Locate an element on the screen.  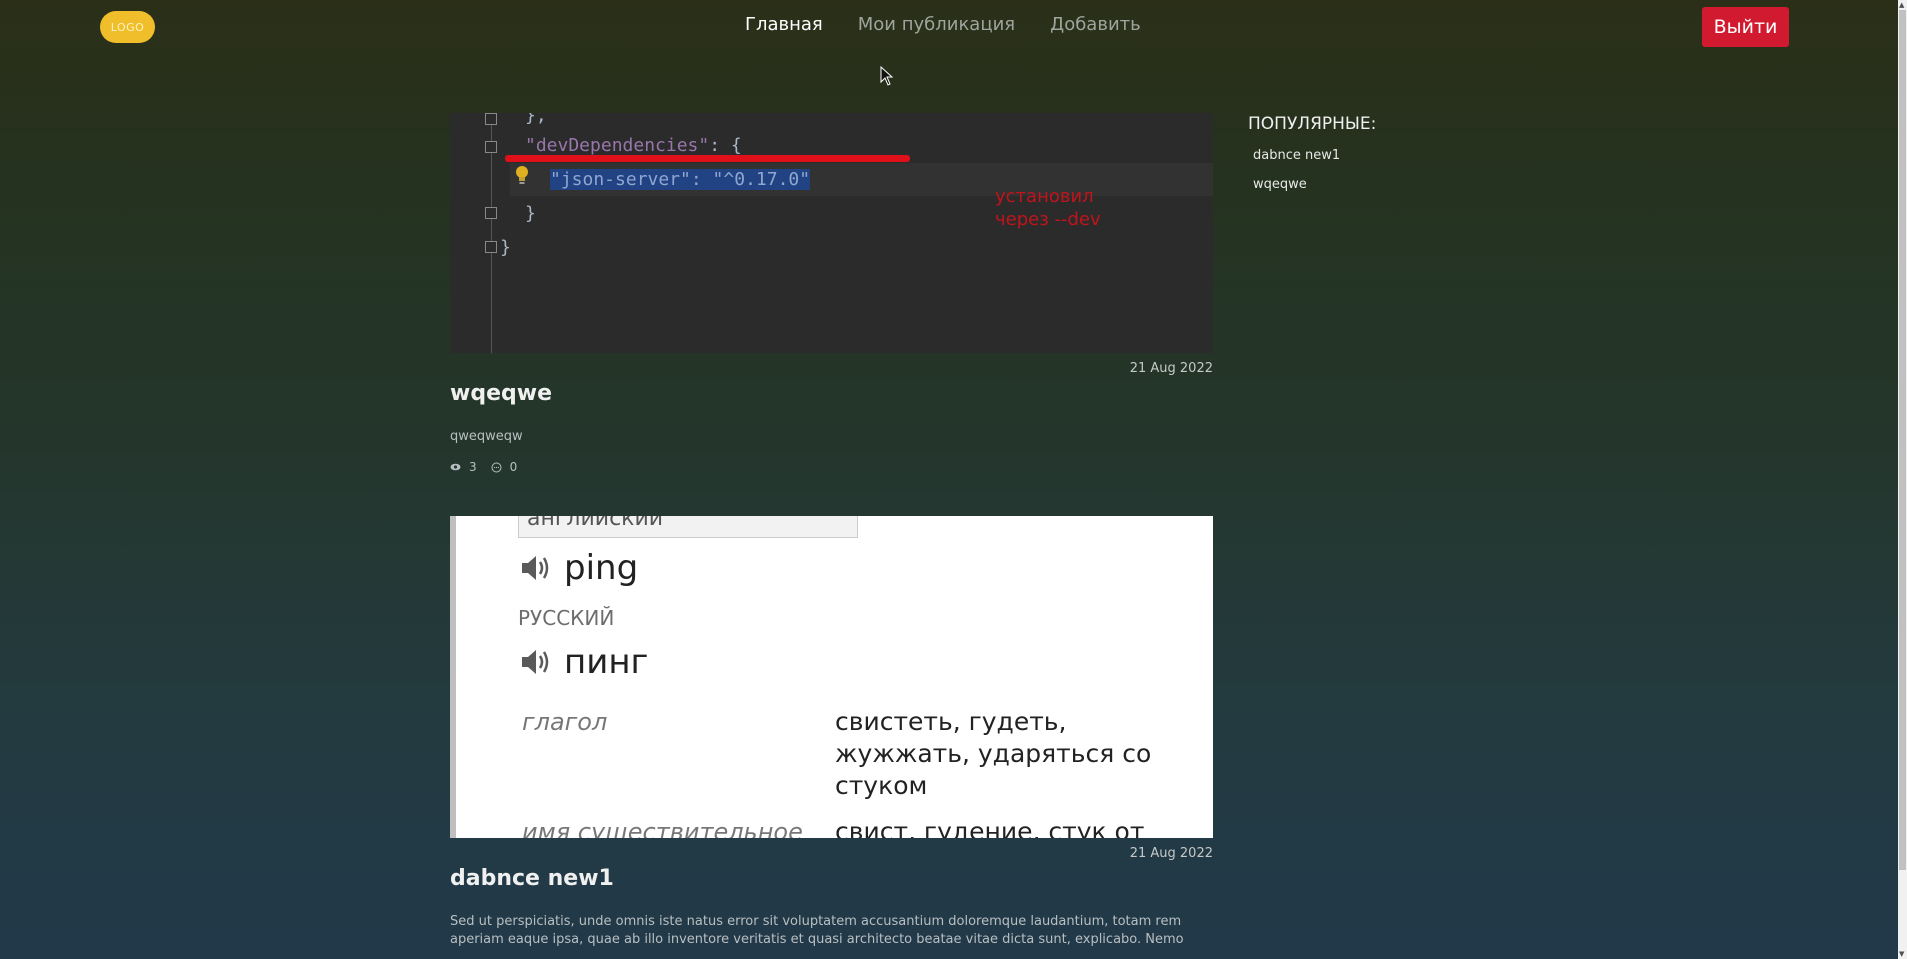
nav-link-my-publications: Мои публикация is located at coordinates (936, 24).